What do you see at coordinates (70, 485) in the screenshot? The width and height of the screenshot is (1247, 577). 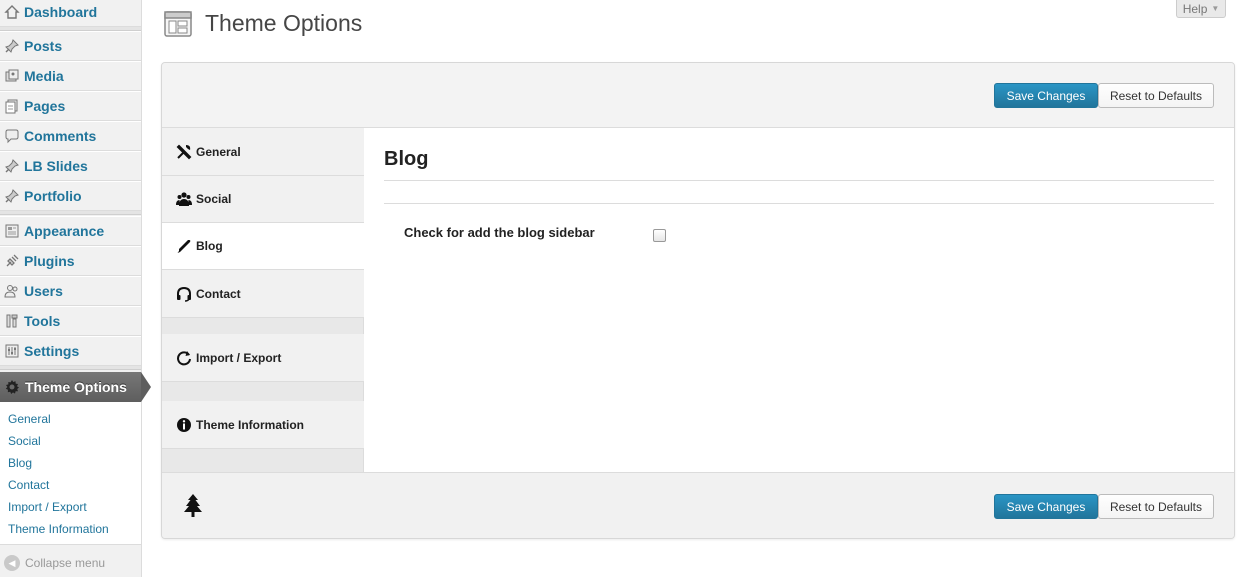 I see `submenu-item-contact: Contact` at bounding box center [70, 485].